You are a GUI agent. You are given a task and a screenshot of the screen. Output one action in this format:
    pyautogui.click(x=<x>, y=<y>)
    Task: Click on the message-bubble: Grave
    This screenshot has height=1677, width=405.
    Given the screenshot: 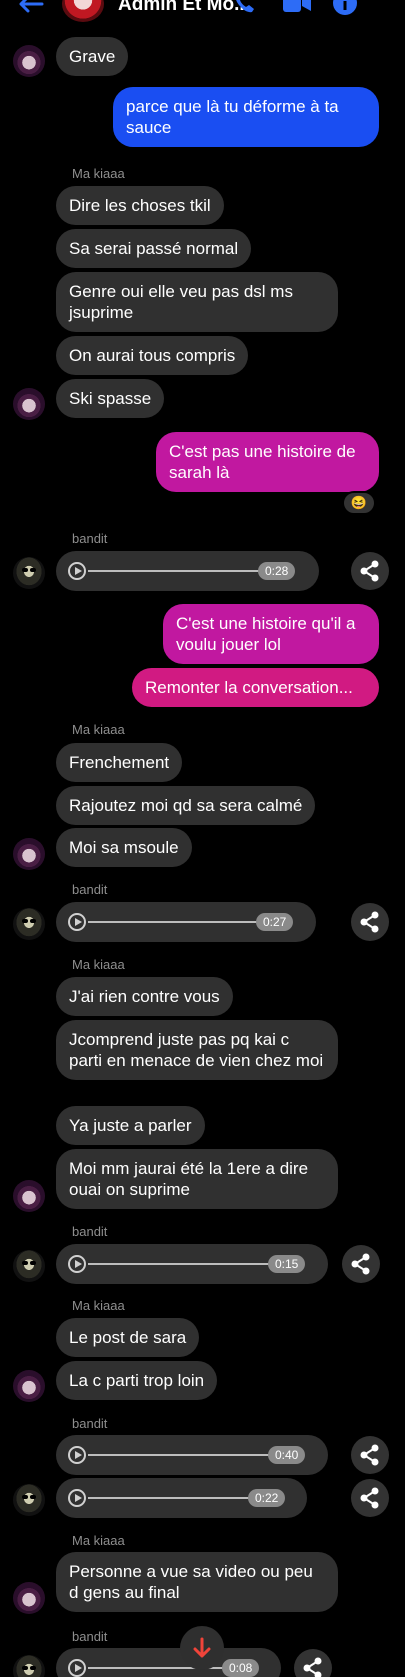 What is the action you would take?
    pyautogui.click(x=92, y=56)
    